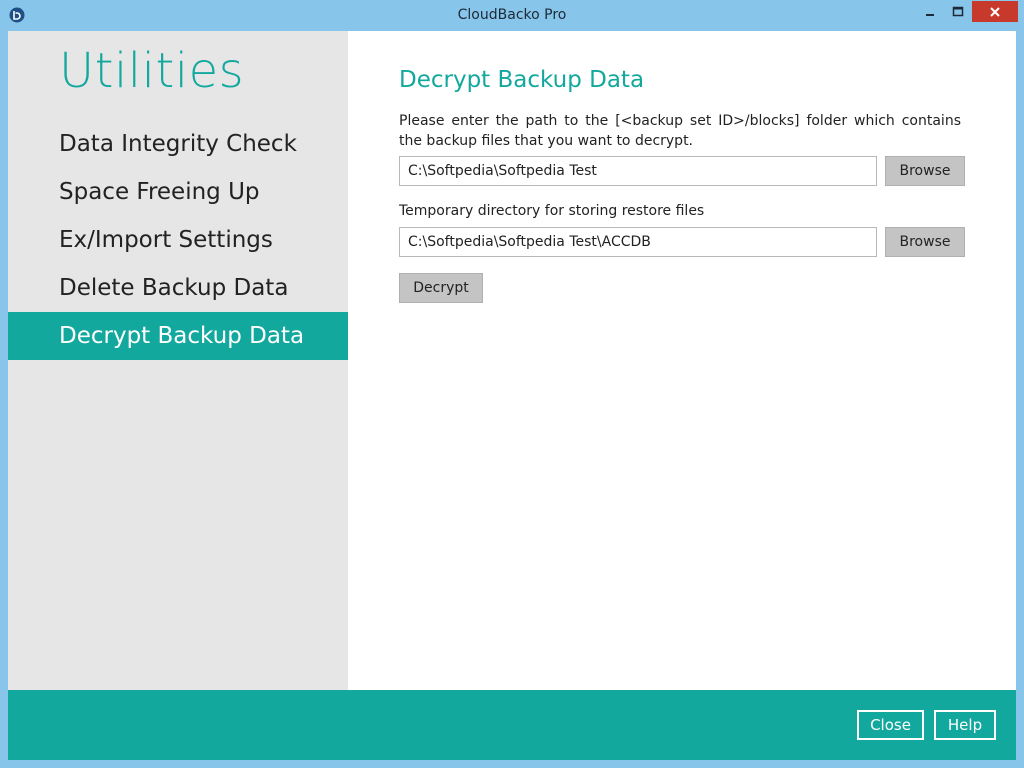 The image size is (1024, 768). I want to click on temp-dir-input, so click(638, 242).